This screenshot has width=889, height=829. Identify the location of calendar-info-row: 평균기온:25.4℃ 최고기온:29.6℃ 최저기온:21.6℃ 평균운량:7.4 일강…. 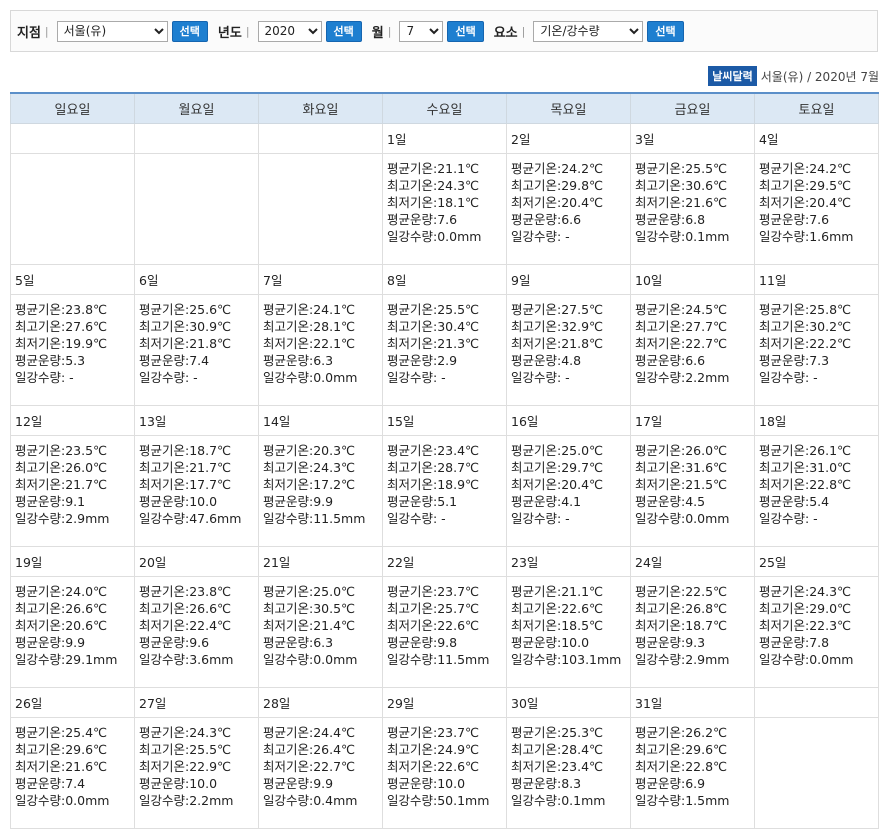
(444, 773).